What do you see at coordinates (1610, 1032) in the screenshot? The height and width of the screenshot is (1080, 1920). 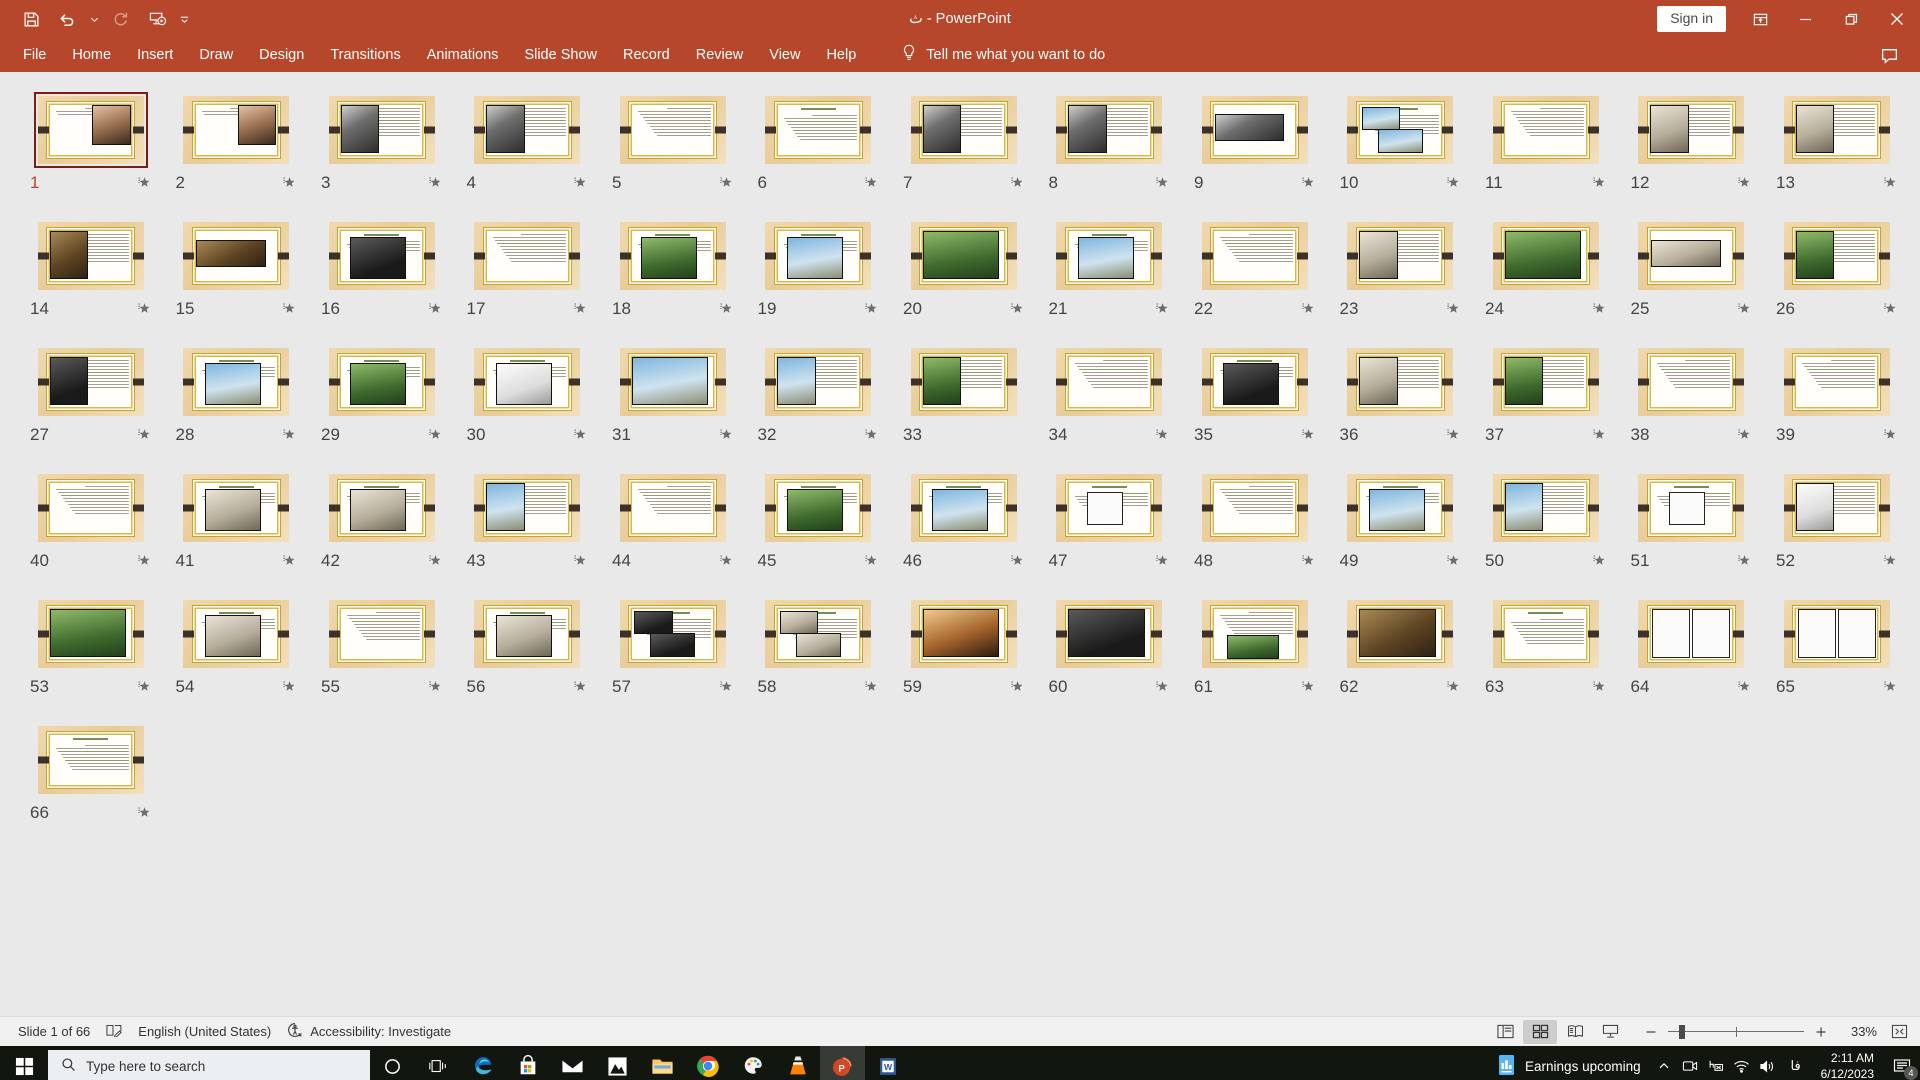 I see `slide-show-view-button` at bounding box center [1610, 1032].